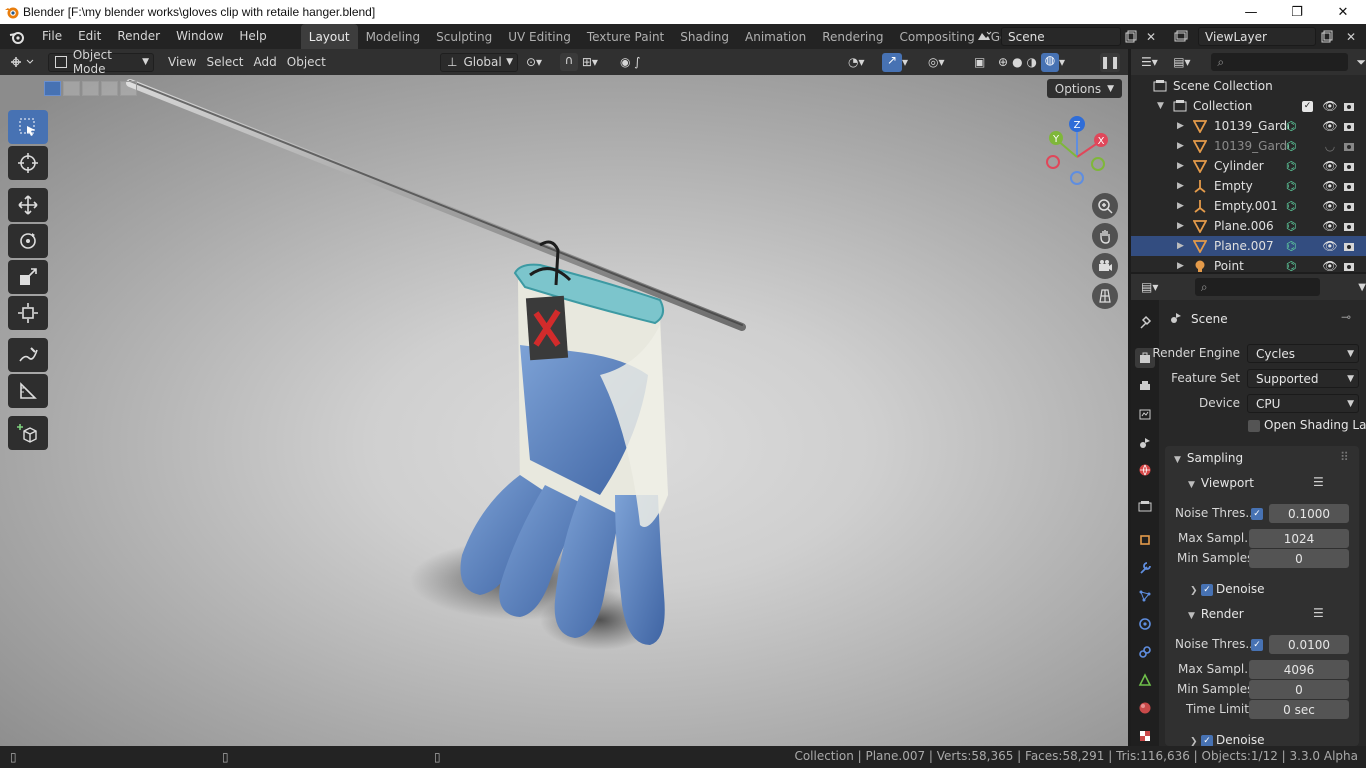 This screenshot has height=768, width=1366. What do you see at coordinates (1145, 680) in the screenshot?
I see `data-tab-icon` at bounding box center [1145, 680].